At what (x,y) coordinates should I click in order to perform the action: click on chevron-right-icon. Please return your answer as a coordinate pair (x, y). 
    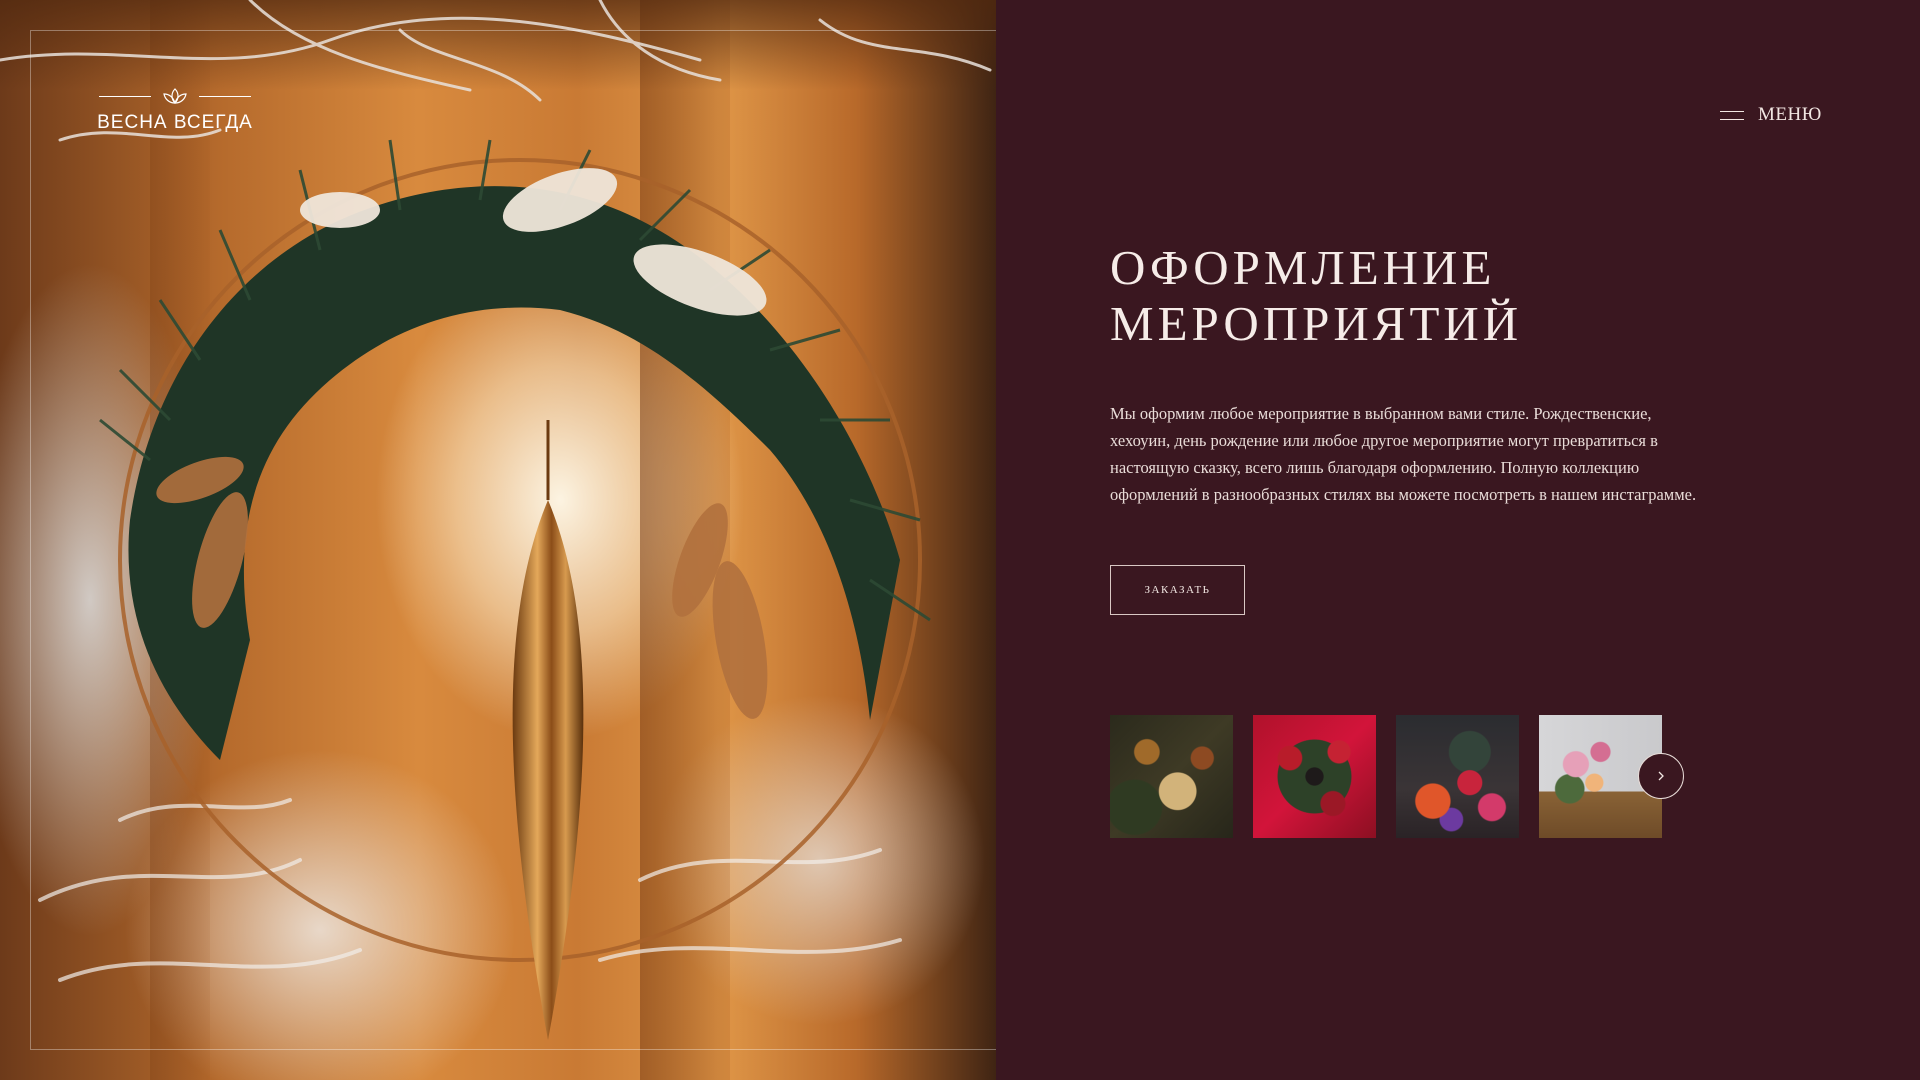
    Looking at the image, I should click on (1661, 776).